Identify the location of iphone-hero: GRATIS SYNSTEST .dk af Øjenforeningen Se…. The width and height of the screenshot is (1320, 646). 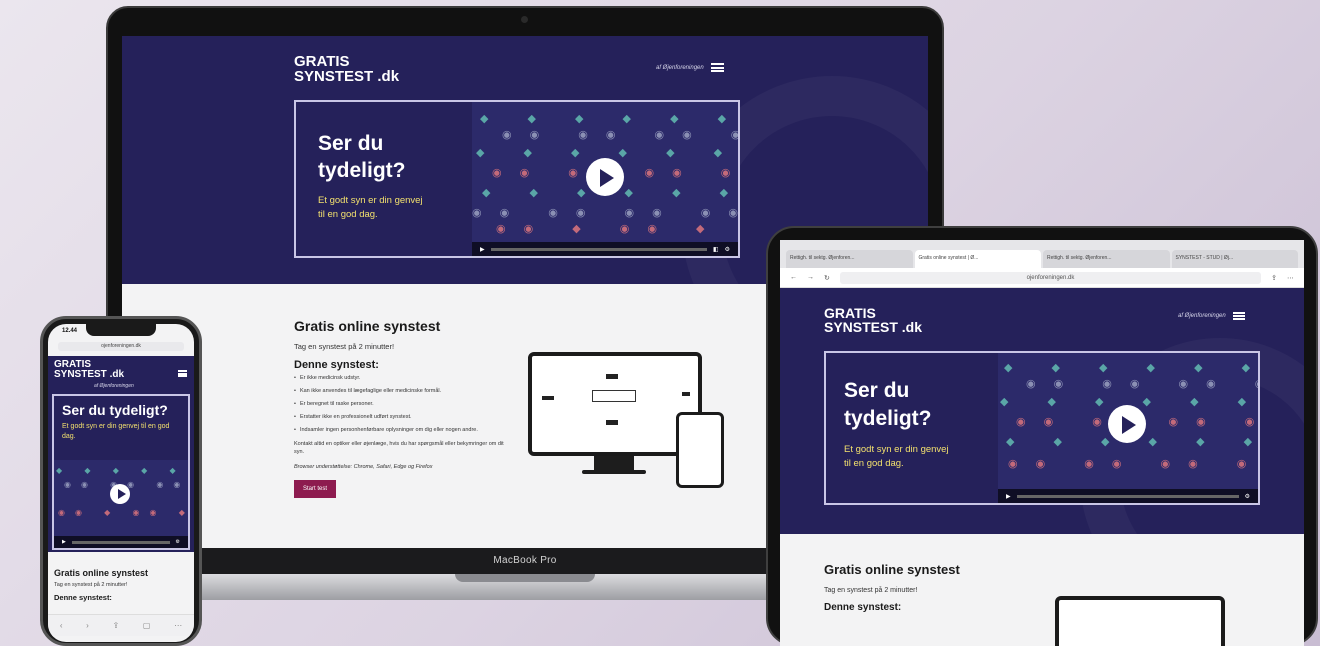
(121, 454).